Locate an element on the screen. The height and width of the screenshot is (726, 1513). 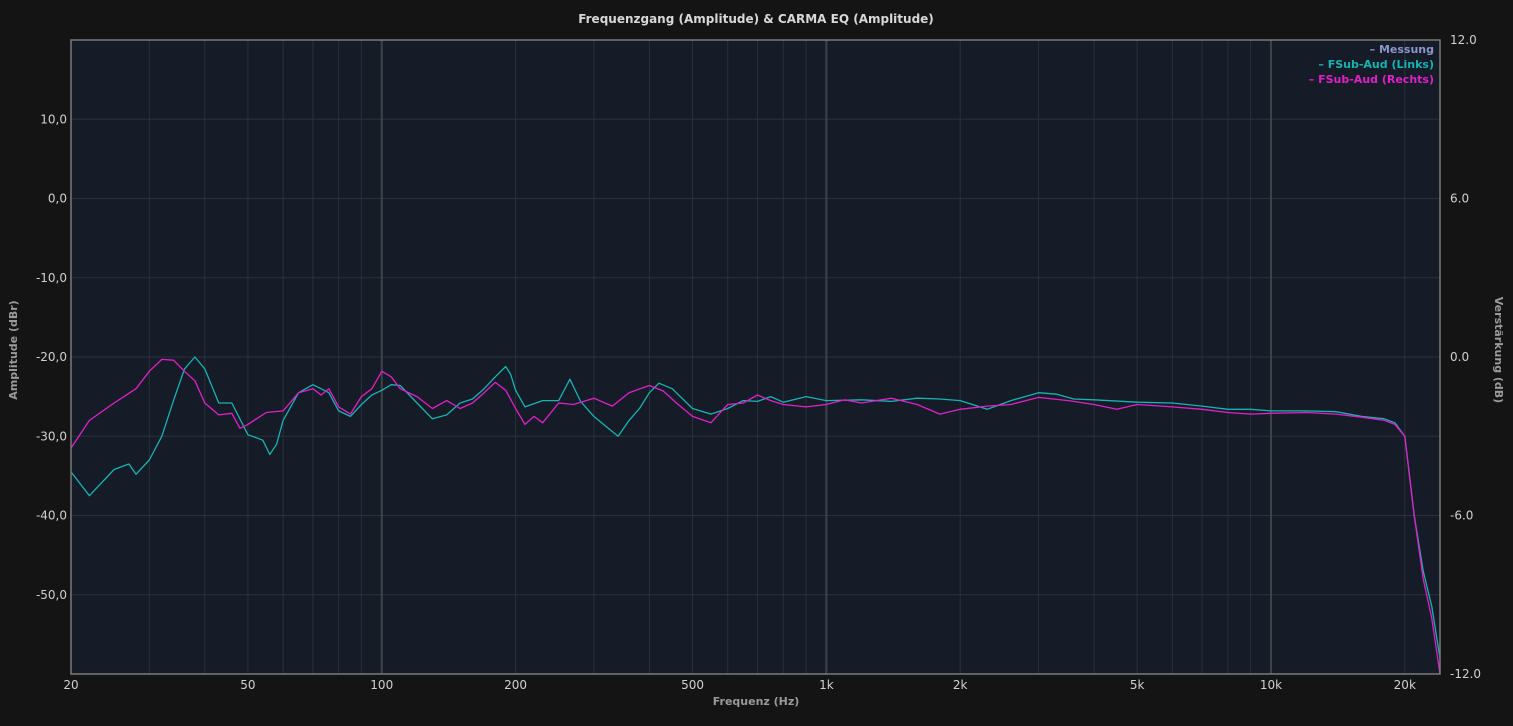
y2-tick-label: 6.0 is located at coordinates (1459, 199).